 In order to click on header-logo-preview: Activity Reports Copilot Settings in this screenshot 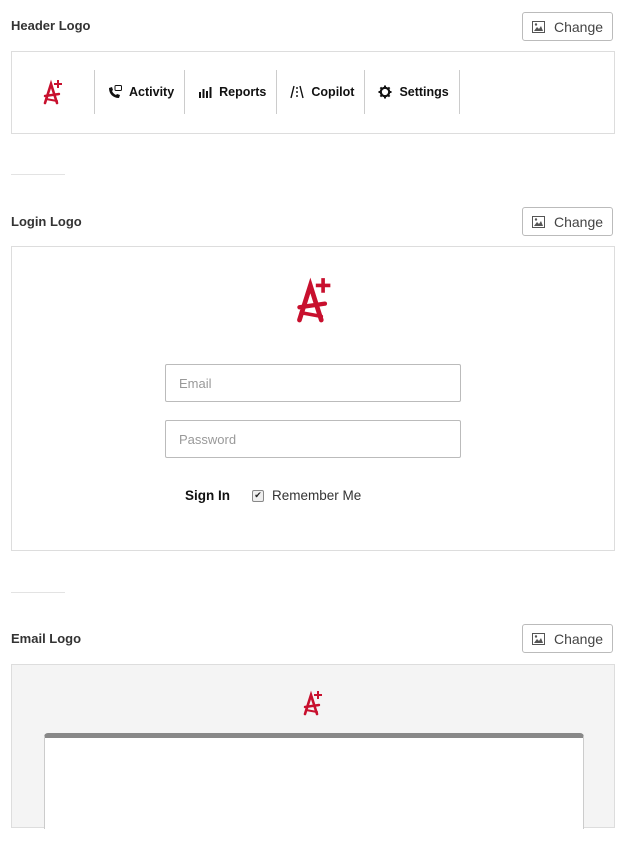, I will do `click(313, 92)`.